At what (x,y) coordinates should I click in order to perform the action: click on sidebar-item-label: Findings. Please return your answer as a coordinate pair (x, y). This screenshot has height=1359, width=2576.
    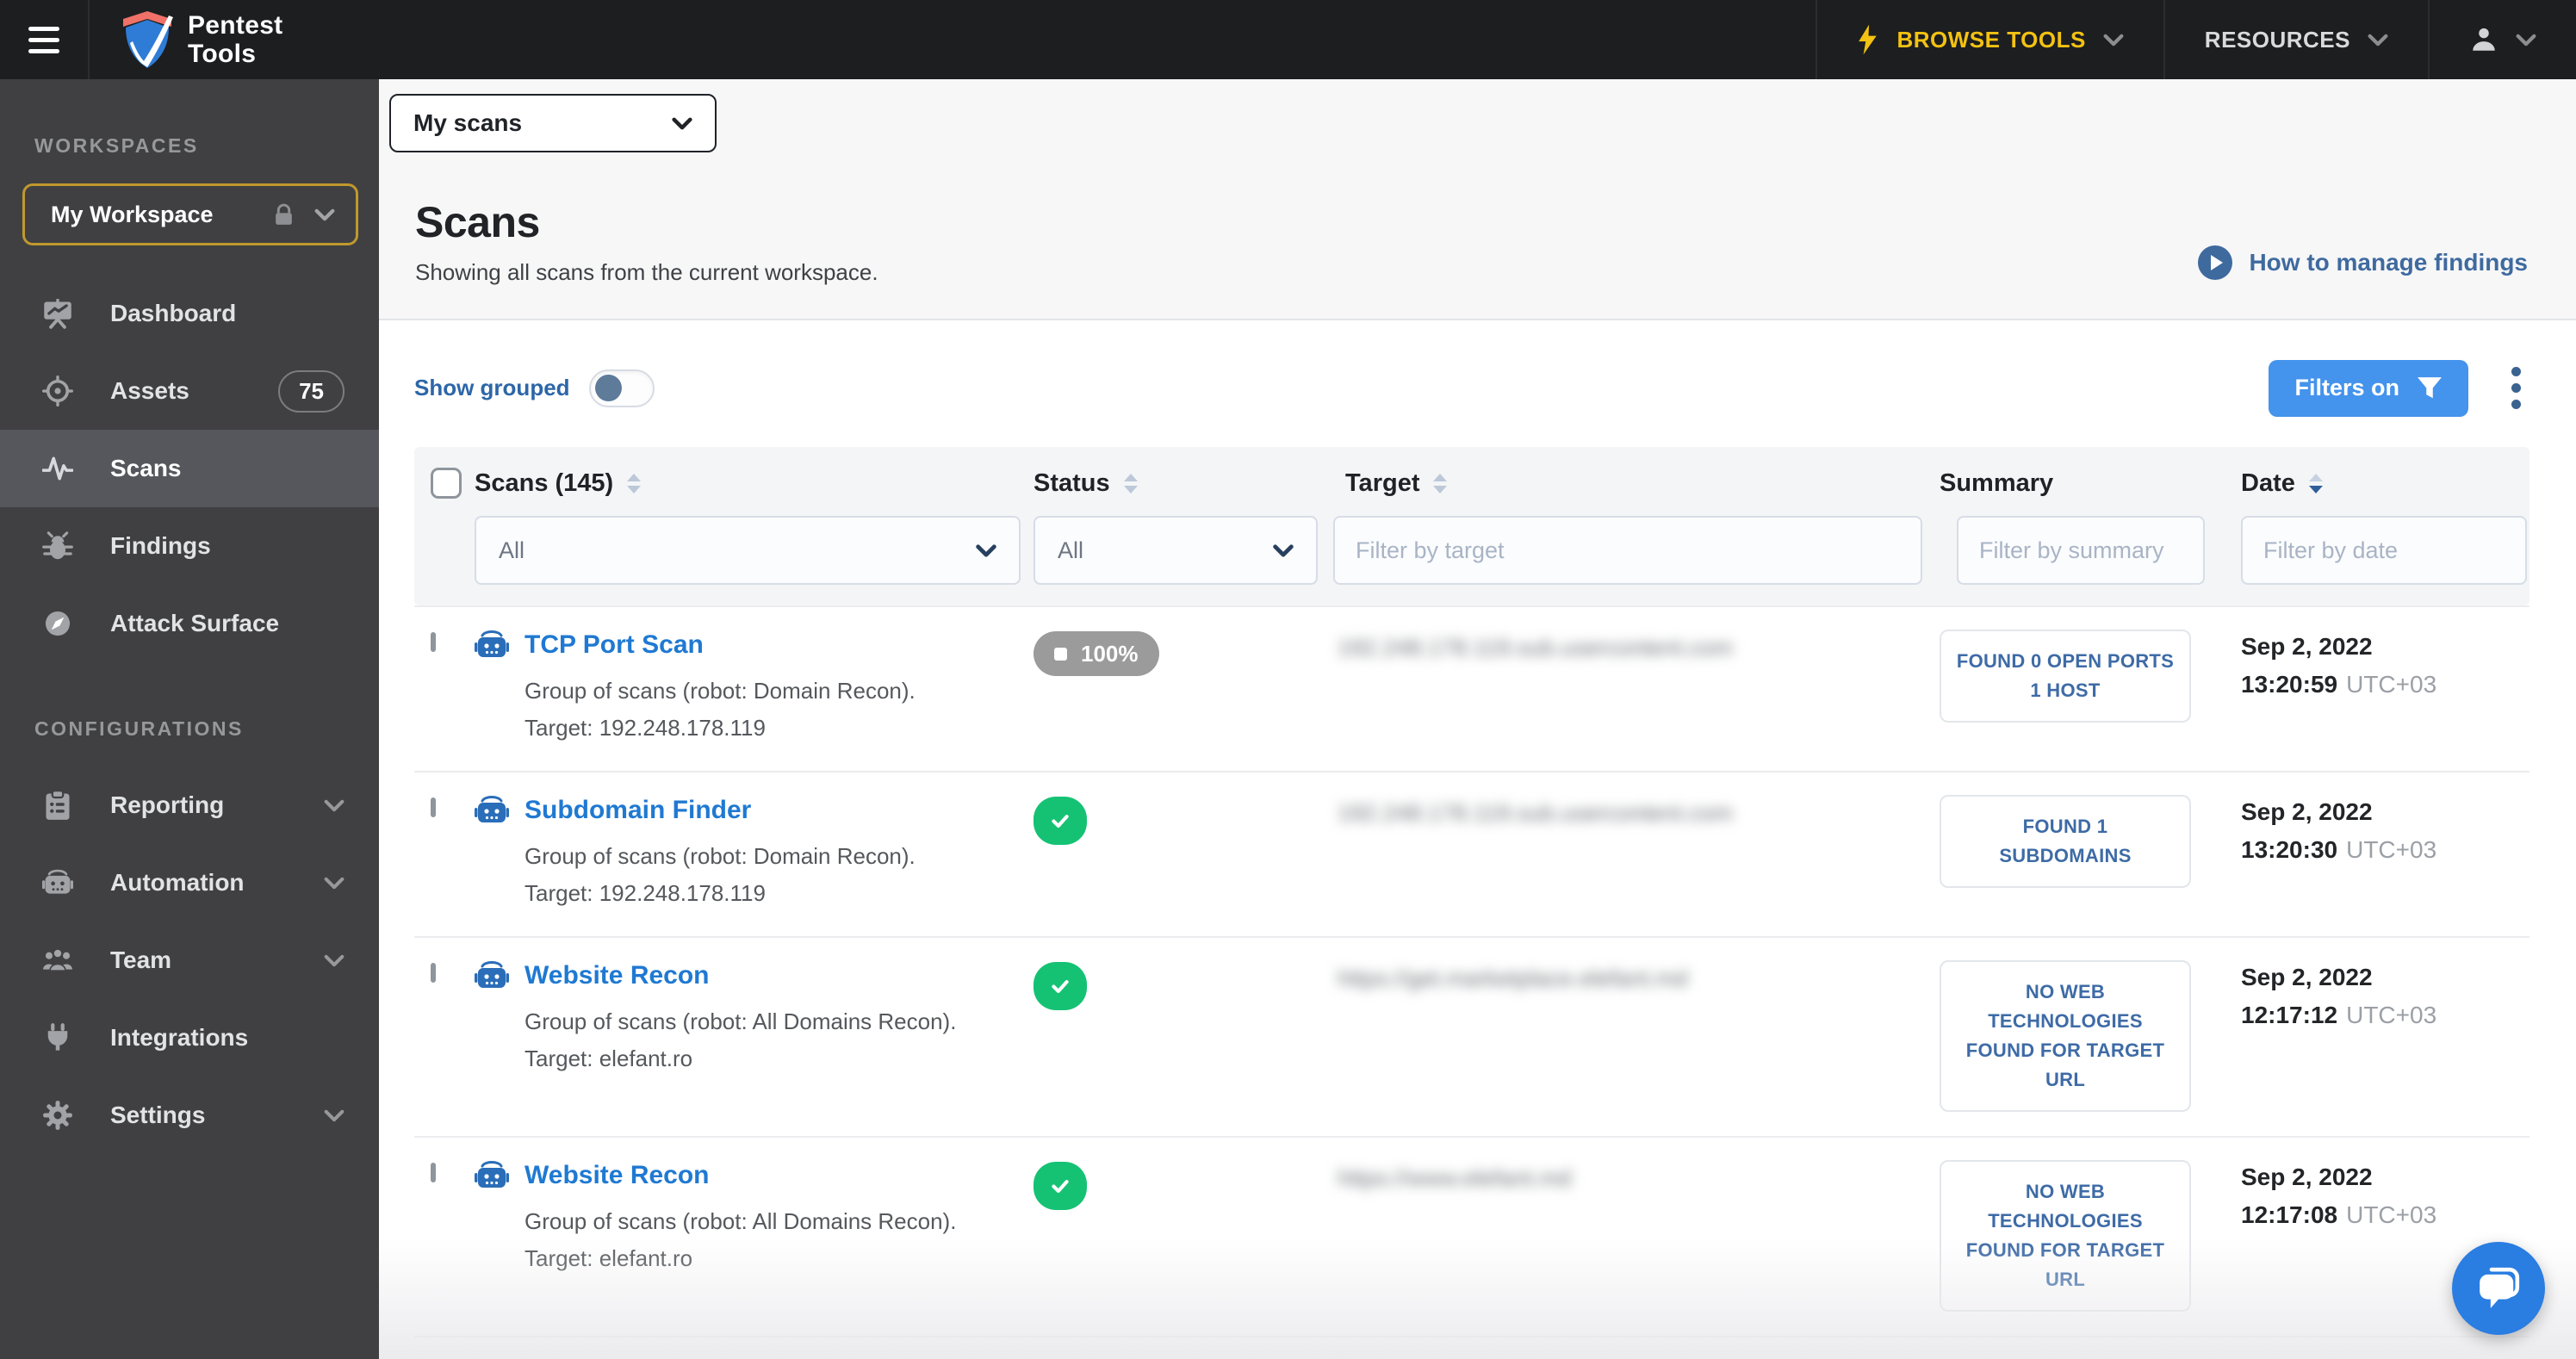
    Looking at the image, I should click on (160, 545).